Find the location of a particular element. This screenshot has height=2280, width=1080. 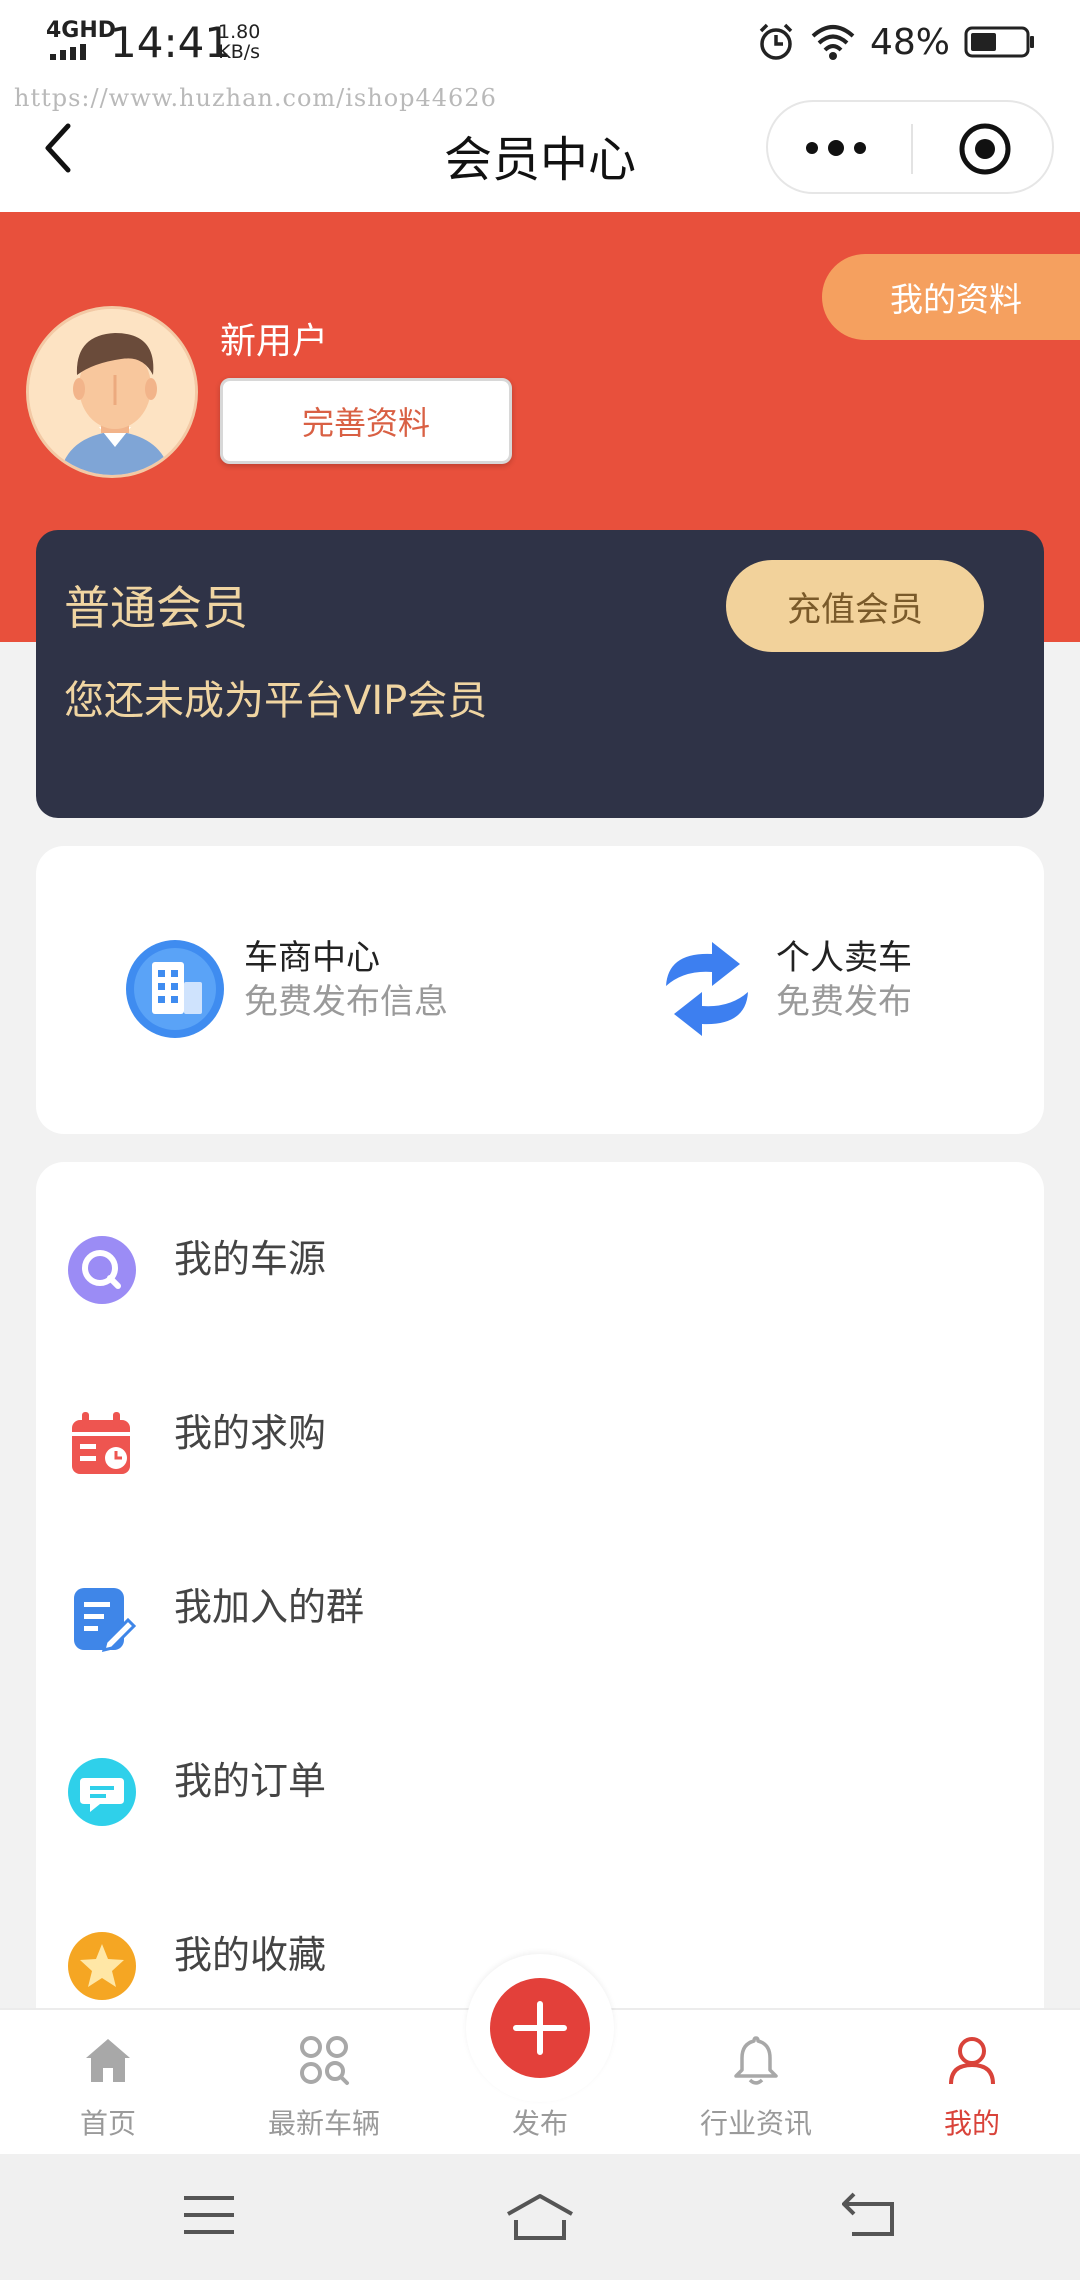

tab-label: 行业资讯 is located at coordinates (755, 2123).